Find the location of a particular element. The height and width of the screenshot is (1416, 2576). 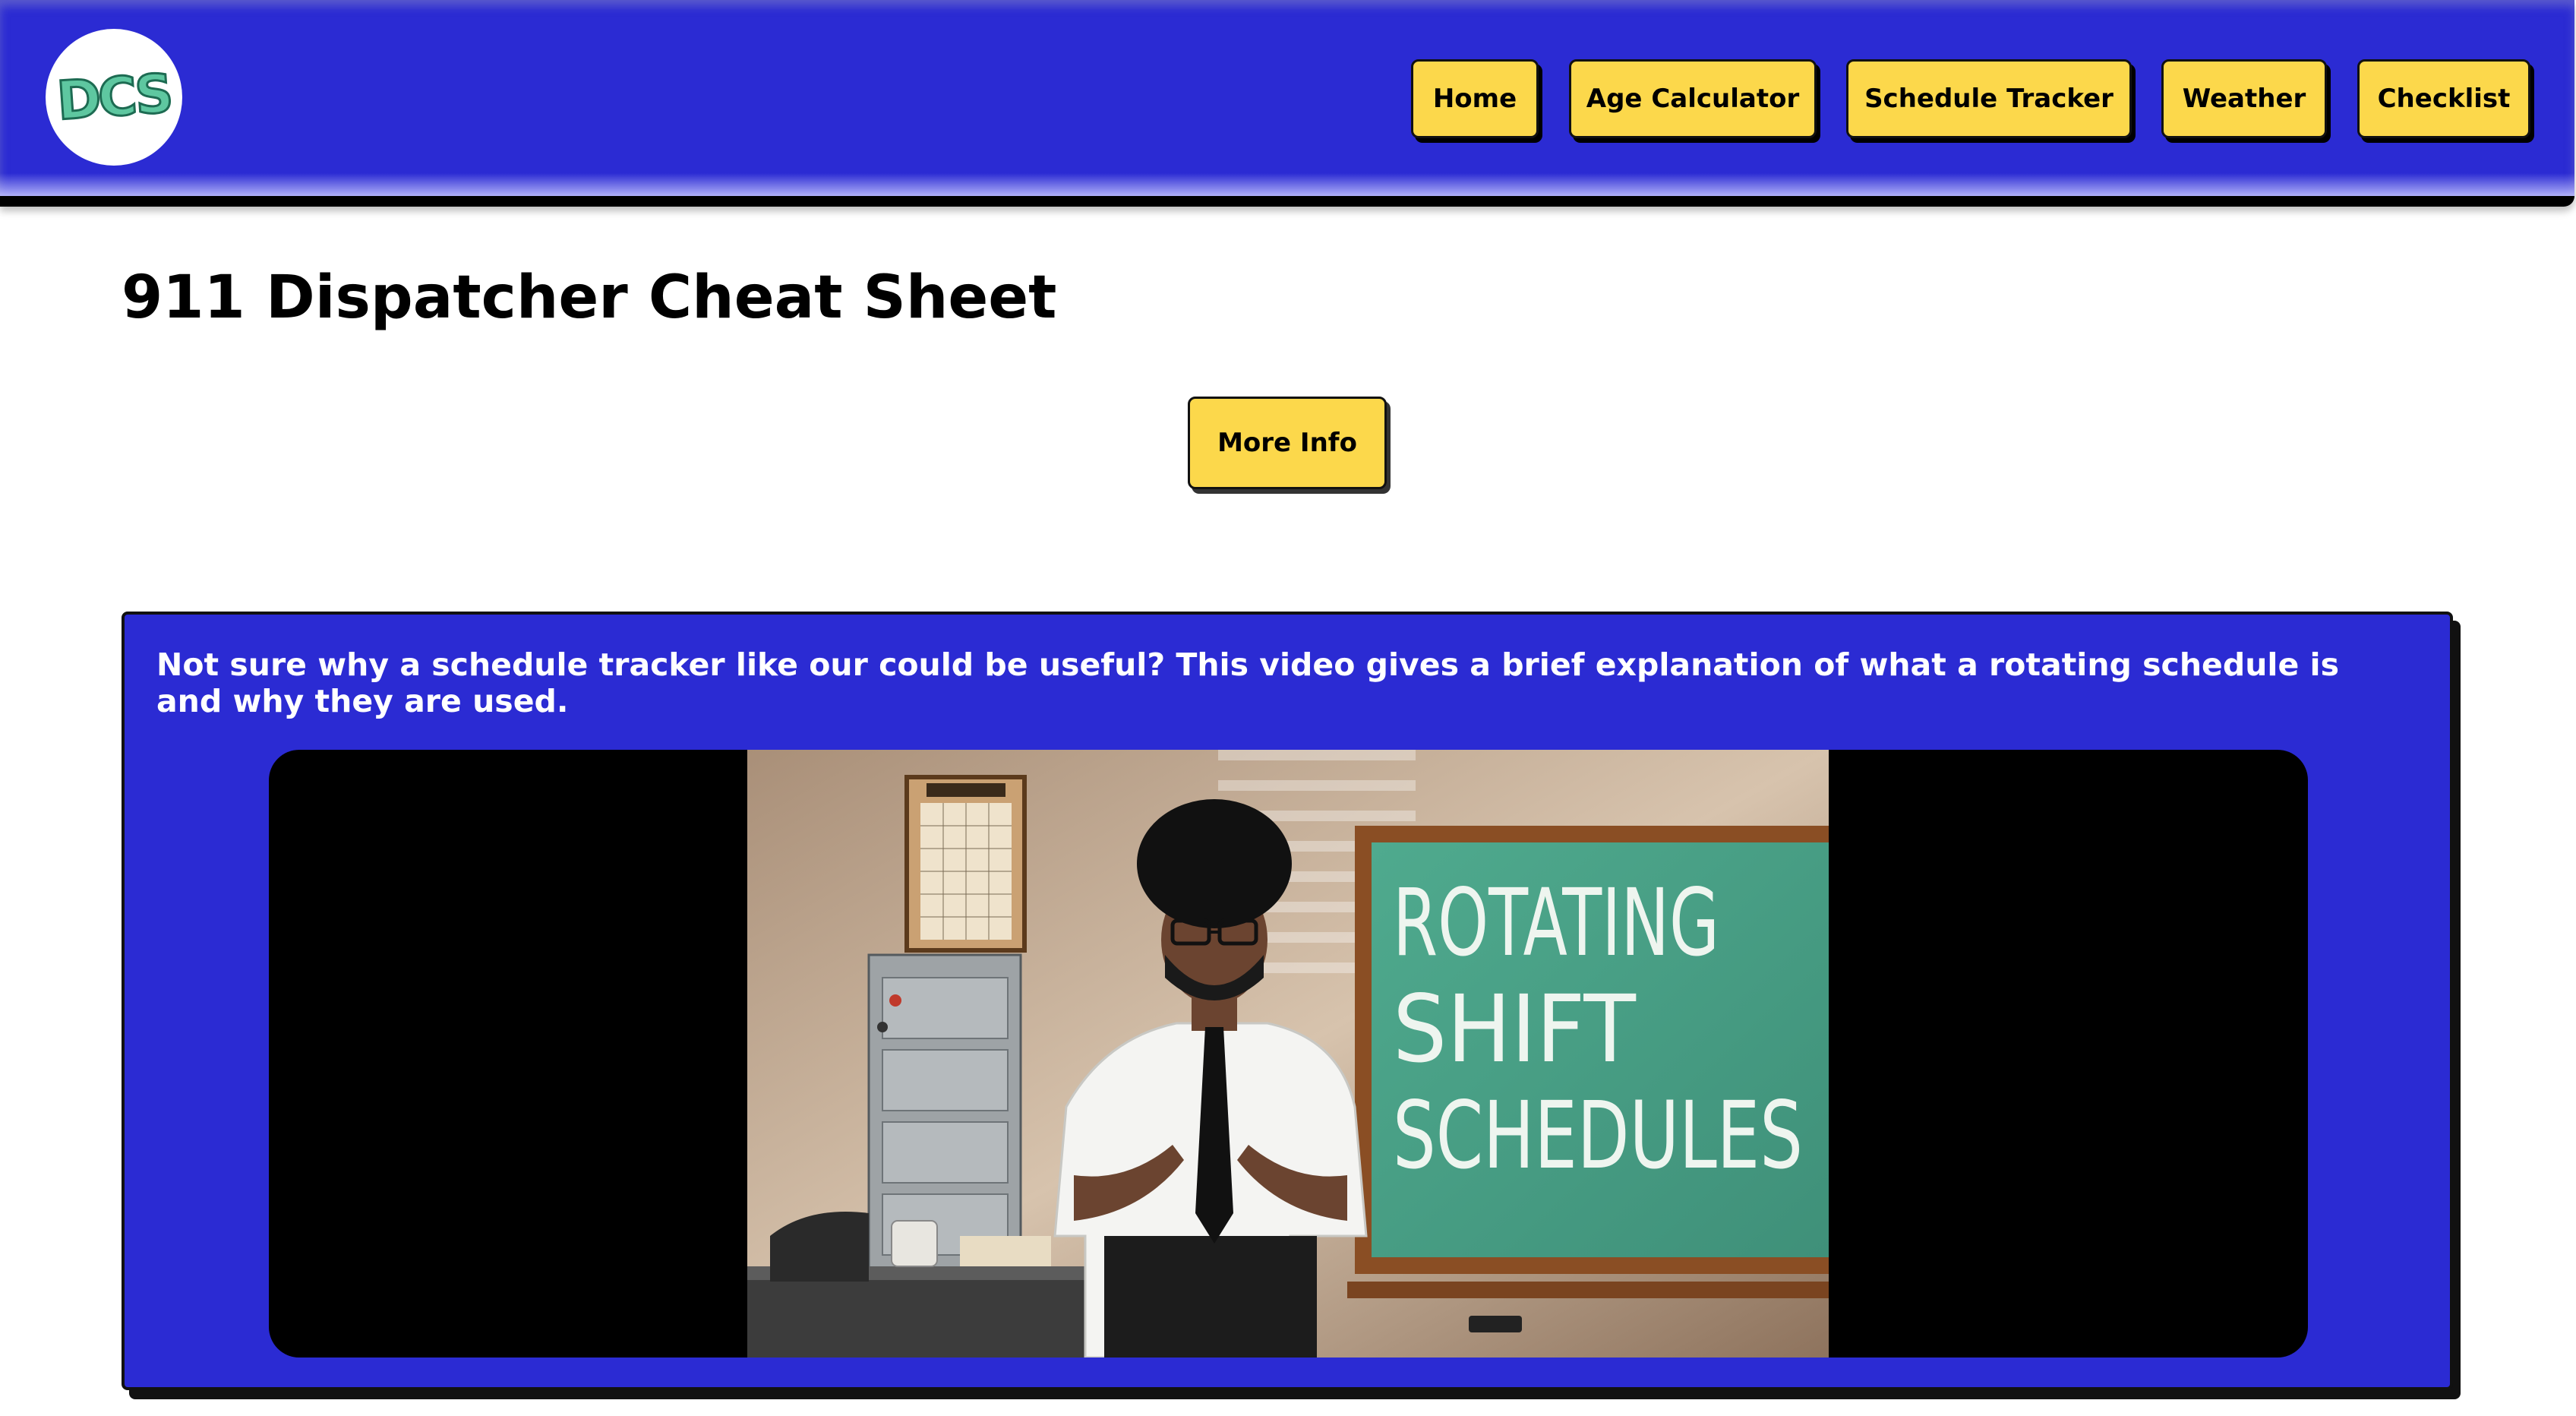

chalkboard-line-3: SCHEDULES is located at coordinates (1598, 1136).